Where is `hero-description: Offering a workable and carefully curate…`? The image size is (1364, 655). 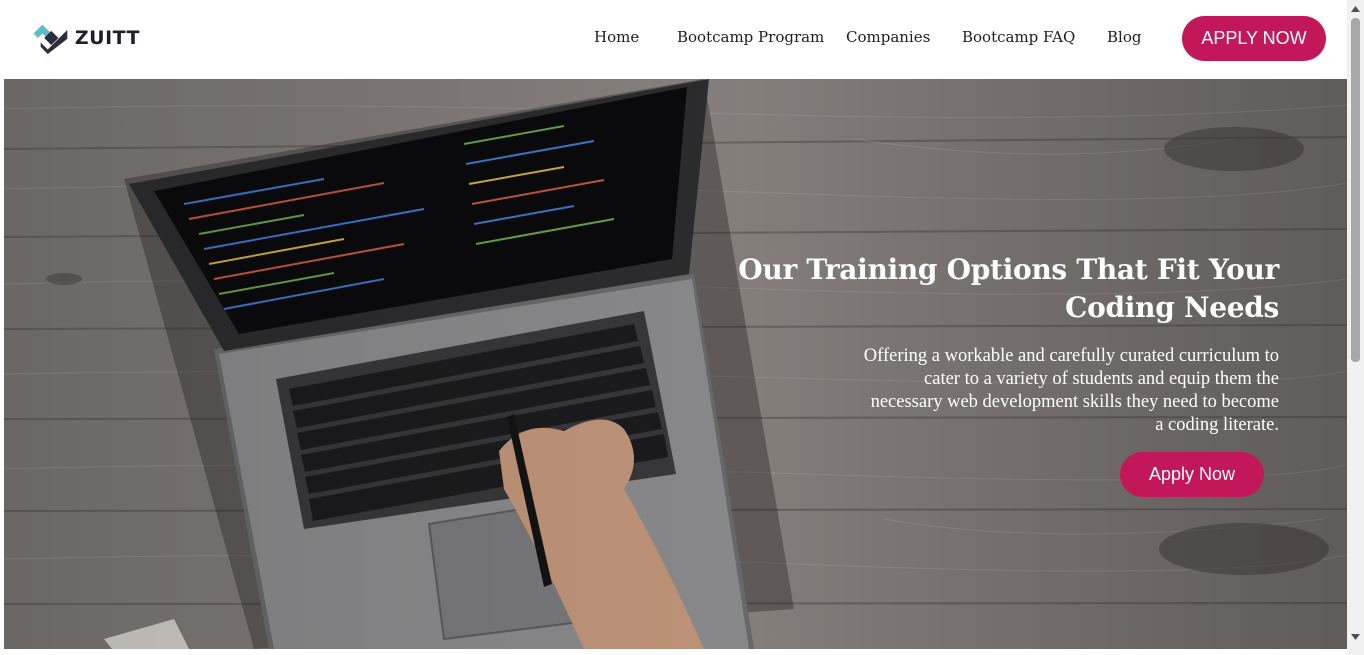 hero-description: Offering a workable and carefully curate… is located at coordinates (1071, 390).